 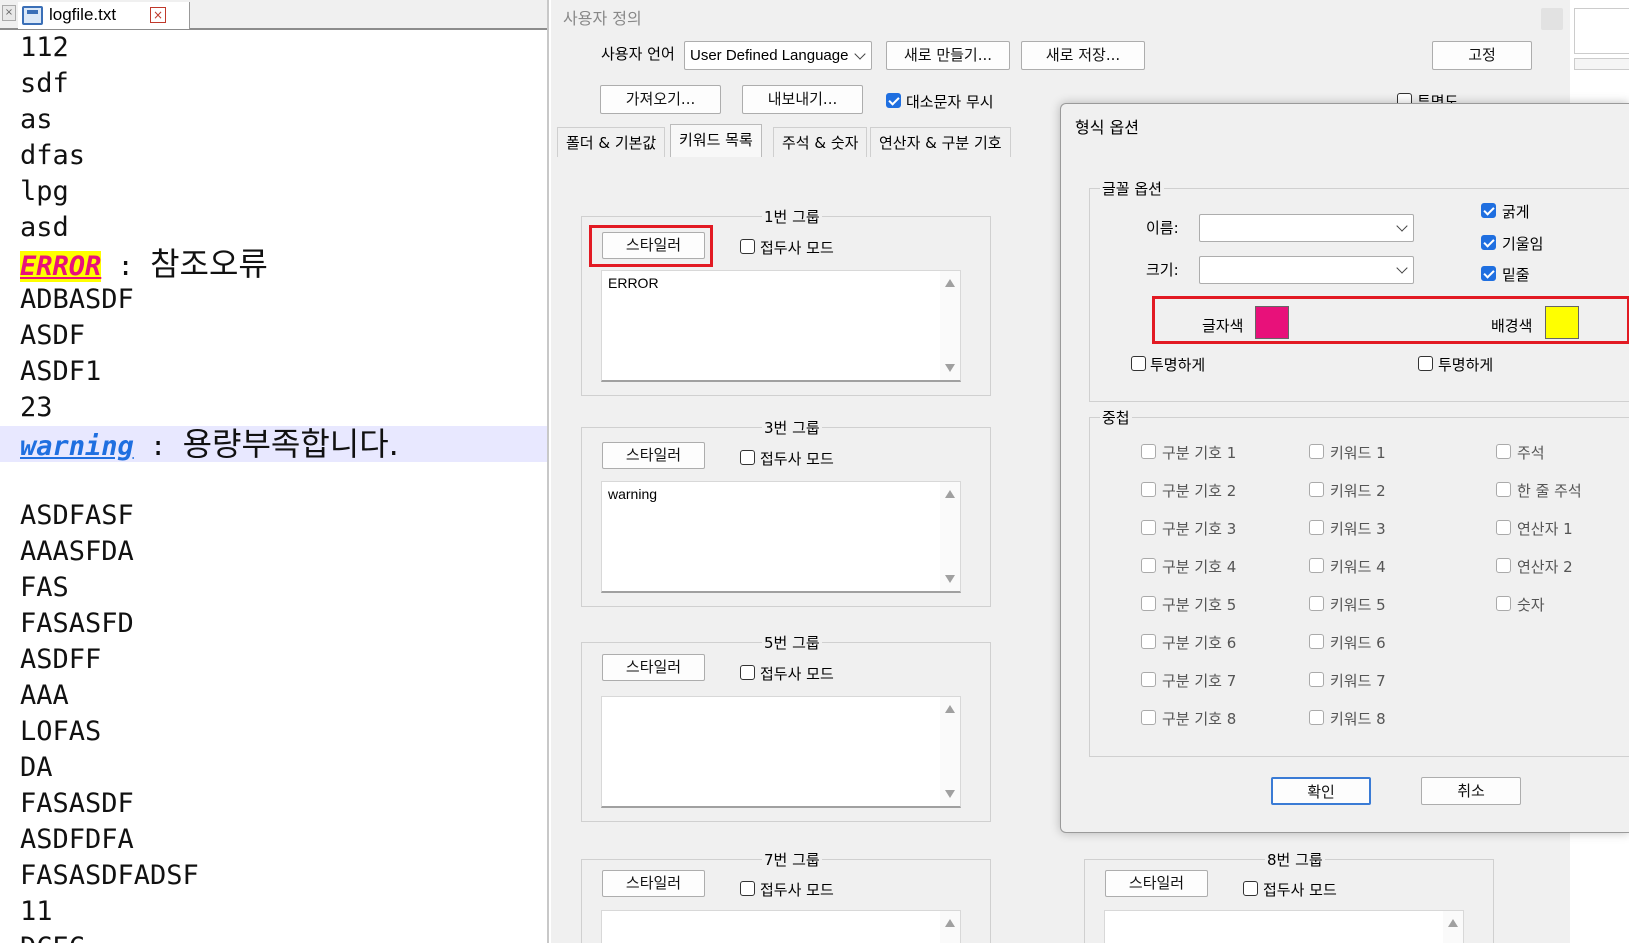 What do you see at coordinates (1545, 567) in the screenshot?
I see `nesting-other-label: 연산자 2` at bounding box center [1545, 567].